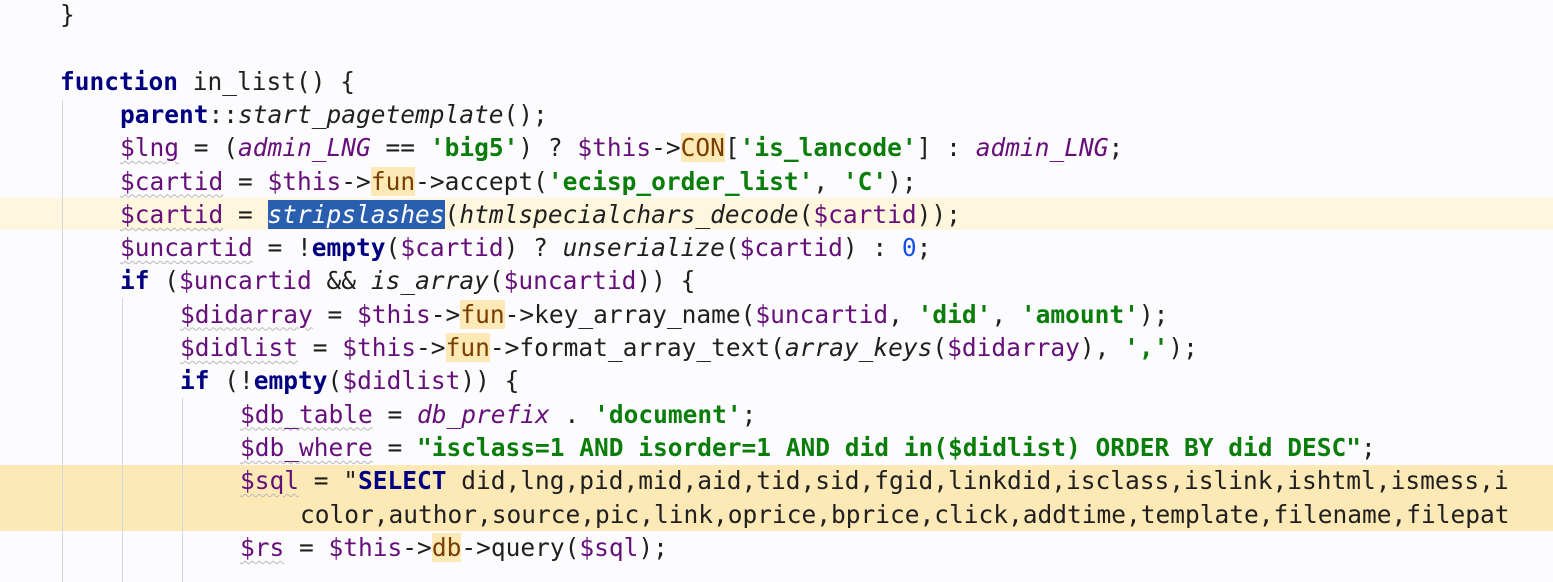  I want to click on line-if-uncartid: if ($uncartid && is_array($uncartid)) {, so click(407, 280).